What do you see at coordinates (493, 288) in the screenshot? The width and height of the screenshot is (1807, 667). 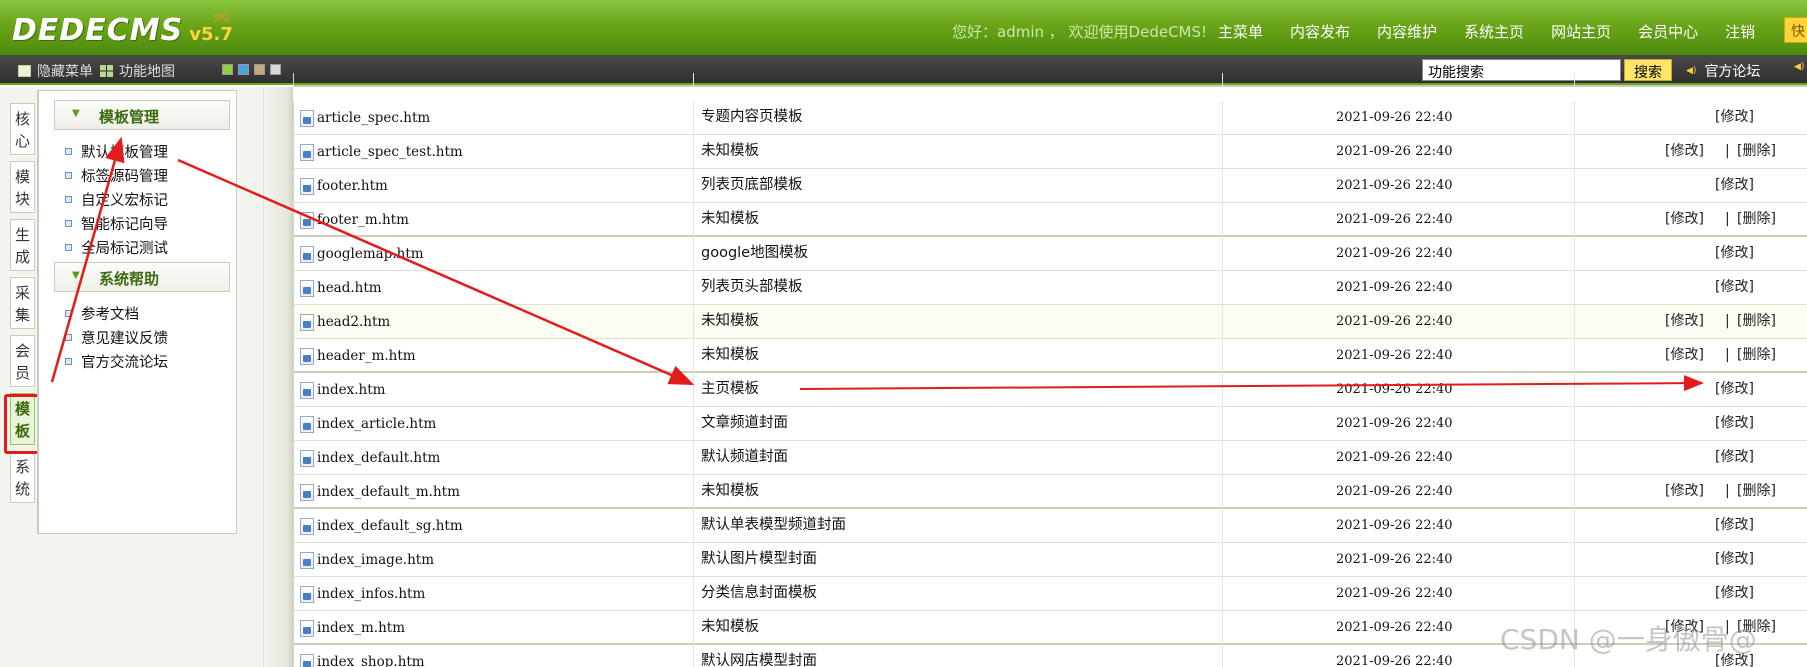 I see `file-name-cell: head.htm` at bounding box center [493, 288].